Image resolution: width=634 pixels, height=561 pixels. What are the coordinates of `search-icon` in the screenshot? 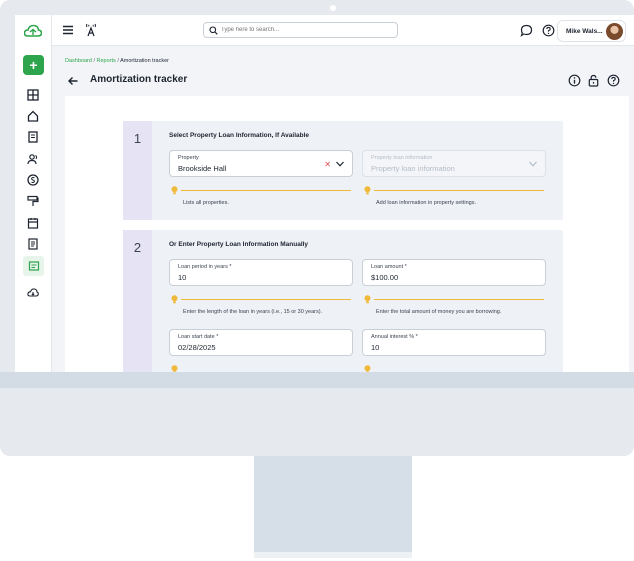 It's located at (213, 30).